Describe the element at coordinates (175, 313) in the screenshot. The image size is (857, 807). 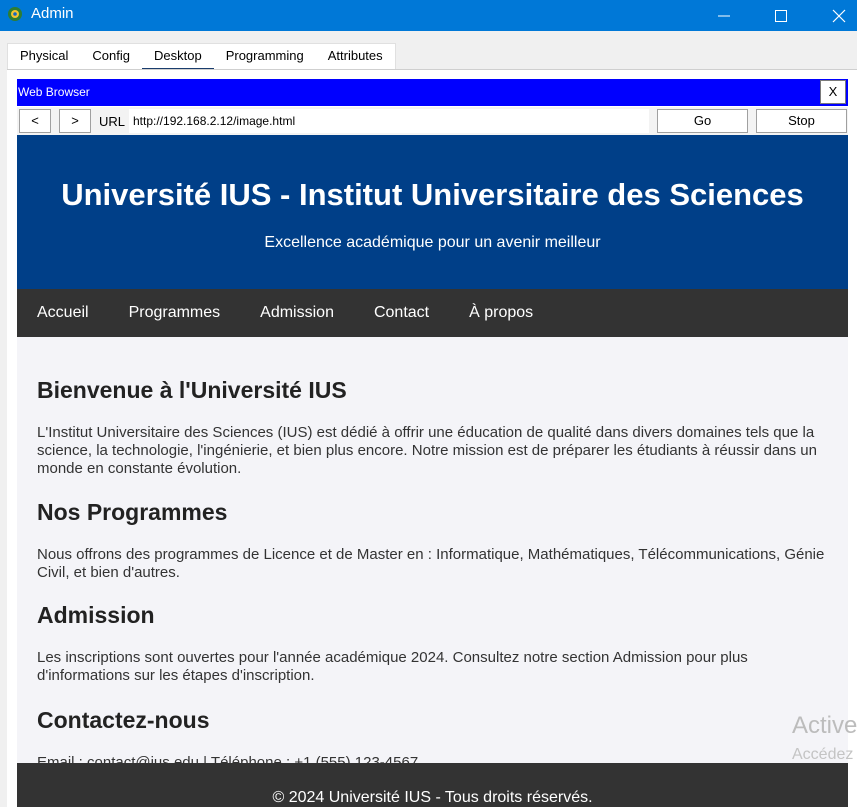
I see `nav-link-programmes: Programmes` at that location.